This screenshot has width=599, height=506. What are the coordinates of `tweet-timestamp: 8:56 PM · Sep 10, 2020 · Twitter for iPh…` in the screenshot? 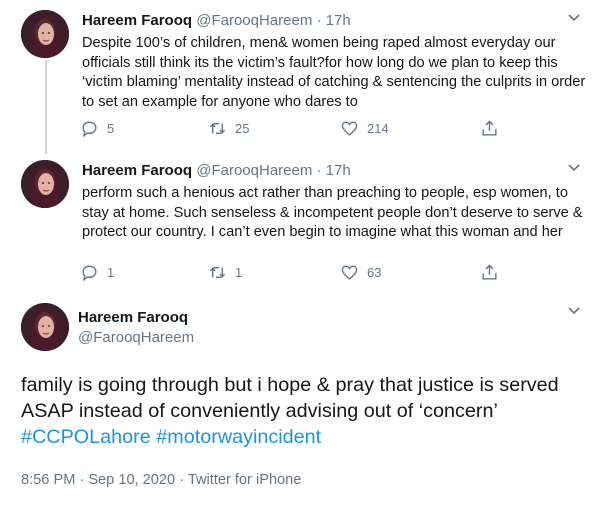 It's located at (161, 480).